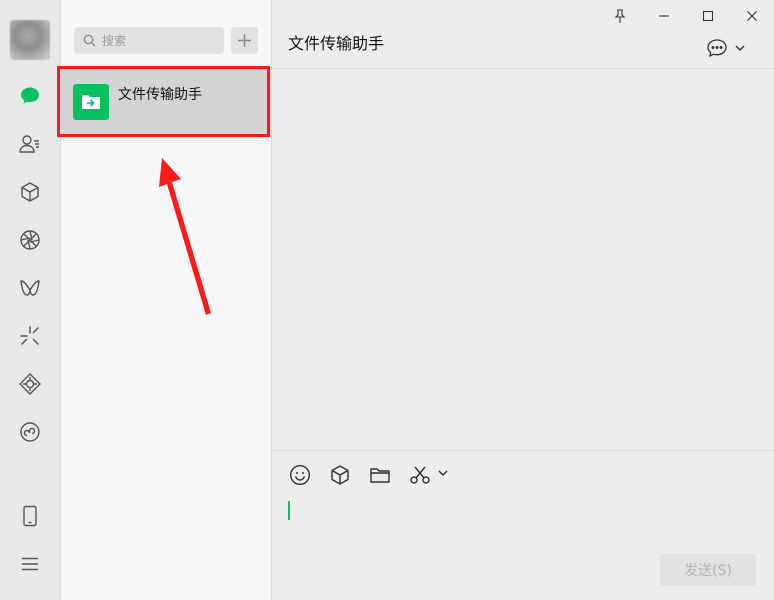 This screenshot has width=774, height=600. What do you see at coordinates (30, 96) in the screenshot?
I see `chat-icon` at bounding box center [30, 96].